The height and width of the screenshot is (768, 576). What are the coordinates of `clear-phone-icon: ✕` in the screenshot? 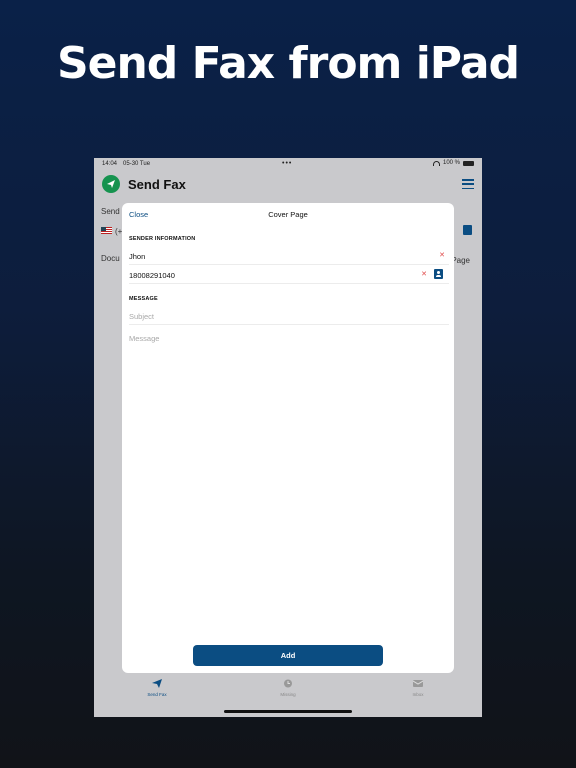 It's located at (424, 274).